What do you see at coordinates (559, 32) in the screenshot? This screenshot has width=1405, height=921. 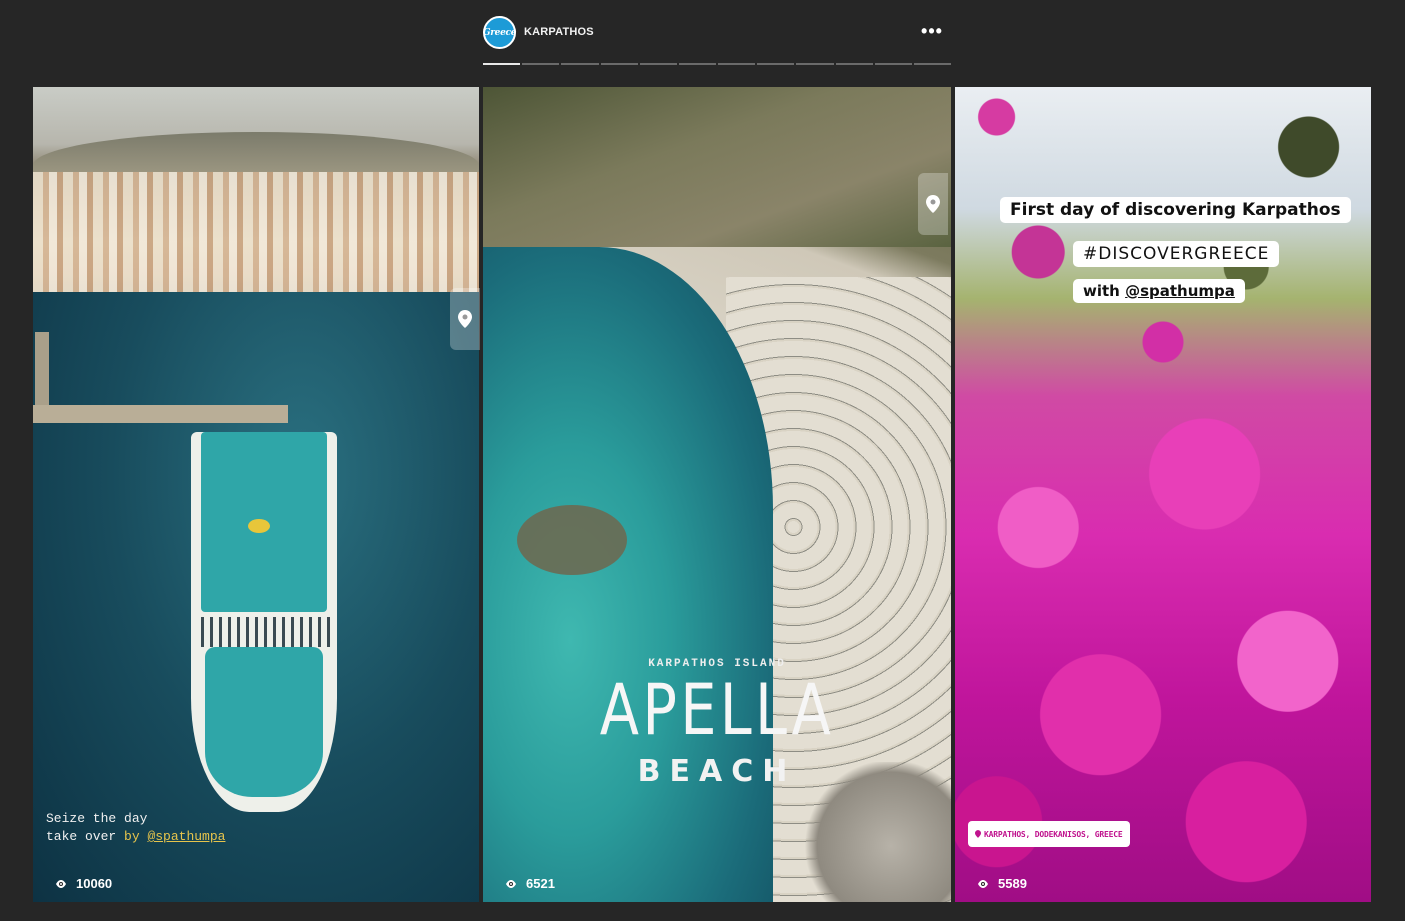 I see `account-name: KARPATHOS` at bounding box center [559, 32].